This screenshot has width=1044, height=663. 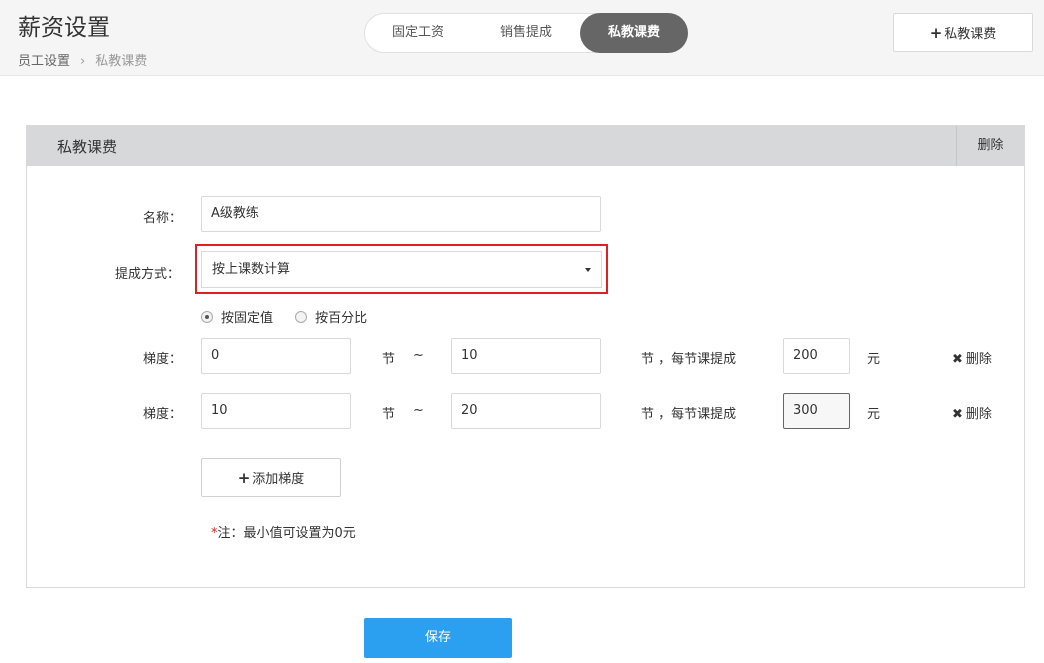 I want to click on add-tier-label: 添加梯度, so click(x=278, y=479).